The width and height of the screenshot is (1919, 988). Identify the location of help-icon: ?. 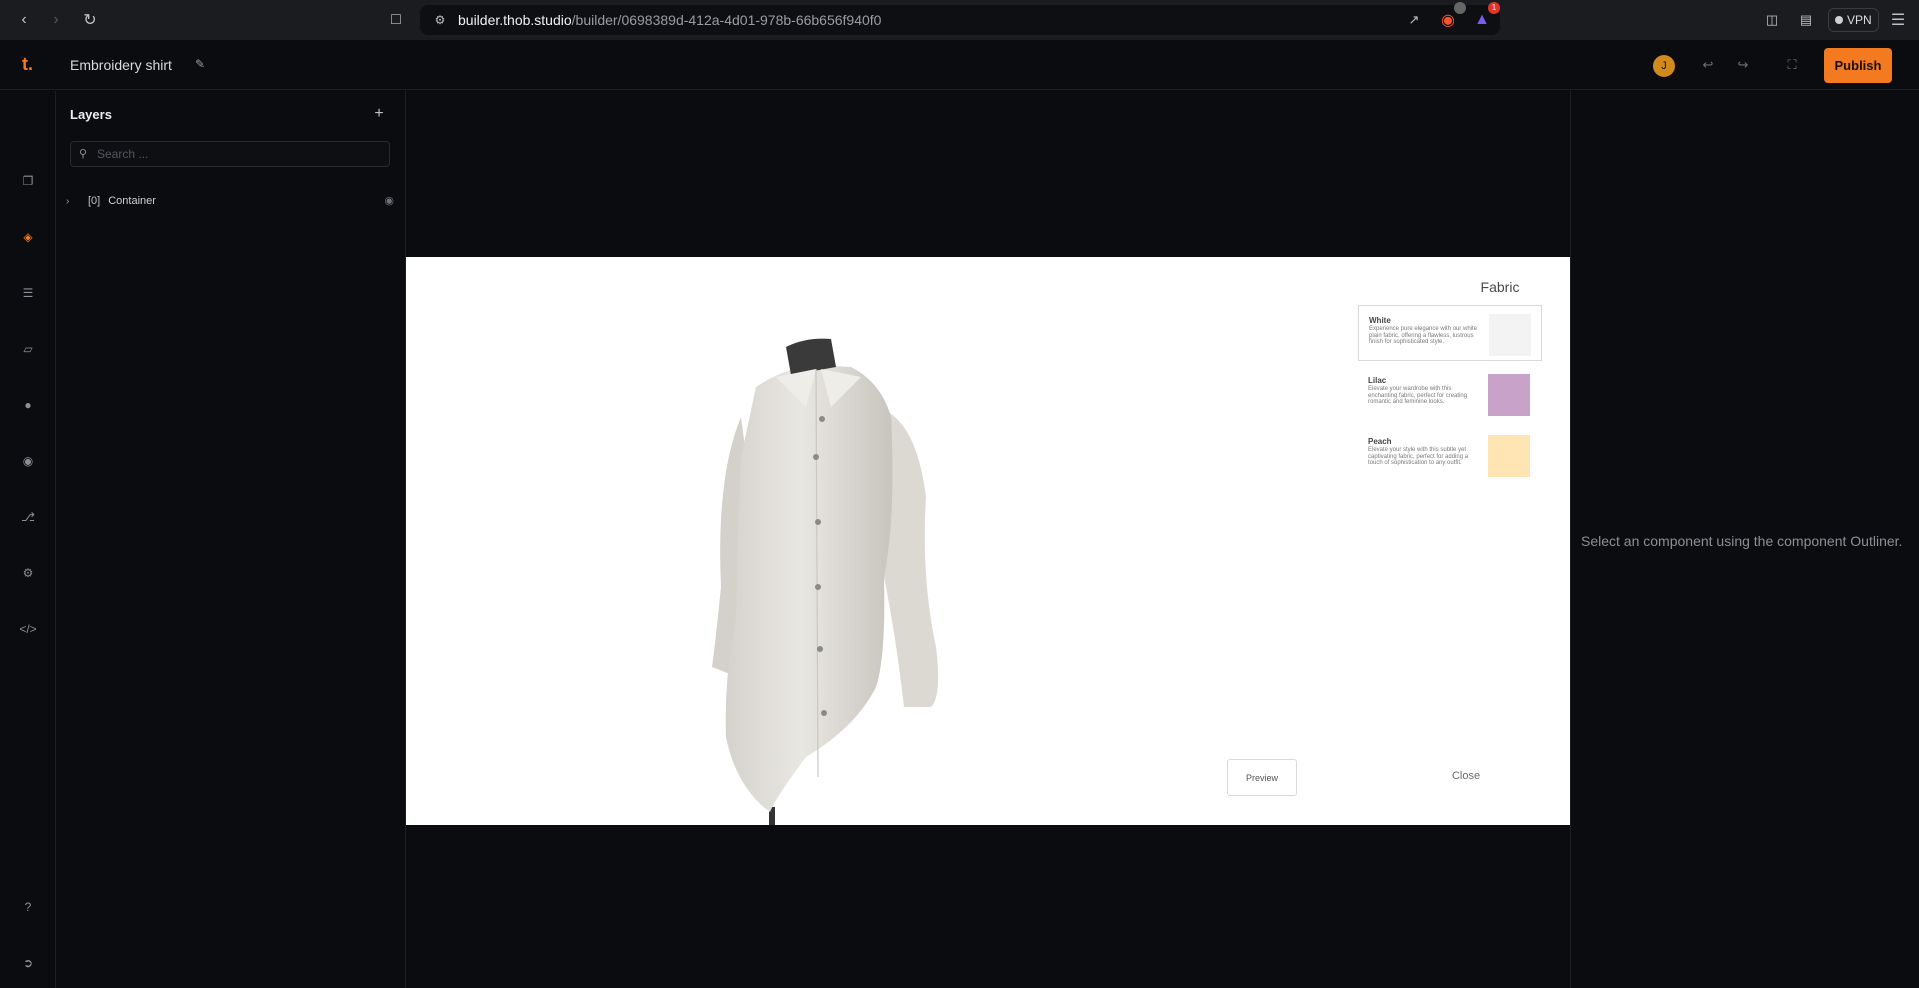
(28, 907).